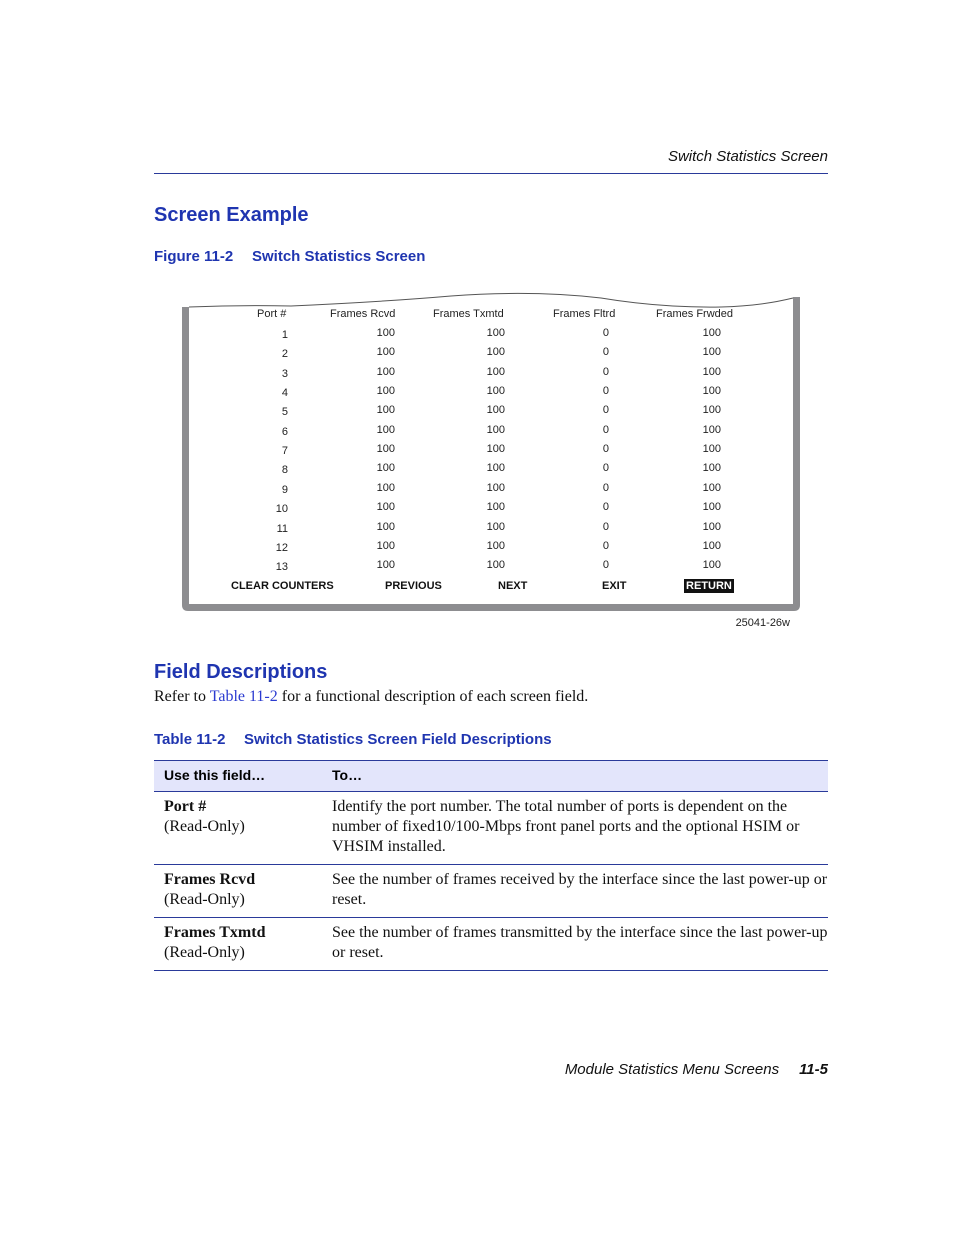  I want to click on page-number: 11-5, so click(813, 1069).